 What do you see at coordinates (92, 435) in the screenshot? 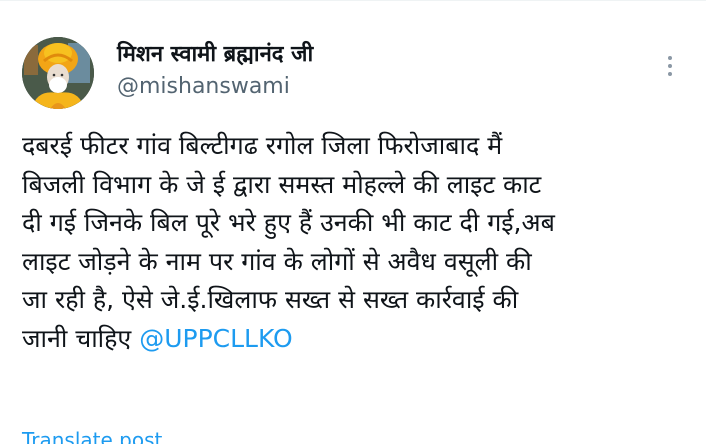
I see `translate-post-link: Translate post` at bounding box center [92, 435].